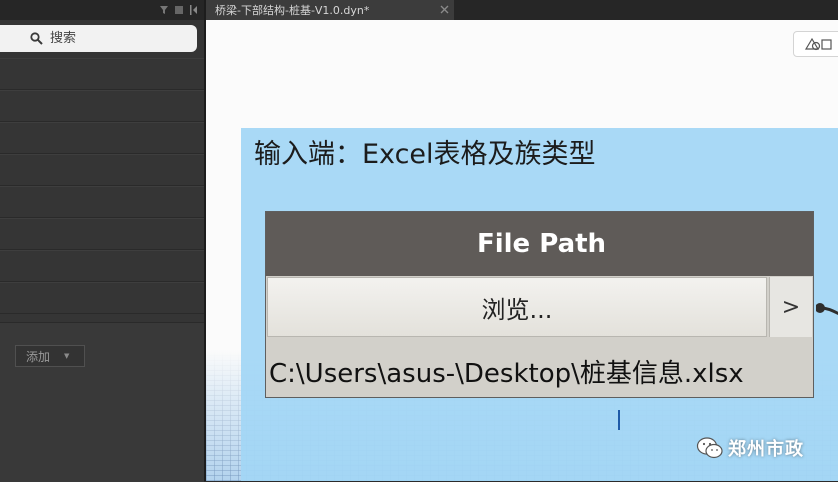 The height and width of the screenshot is (482, 838). I want to click on tab-workspace: 桥梁-下部结构-桩基-V1.0.dyn*, so click(330, 10).